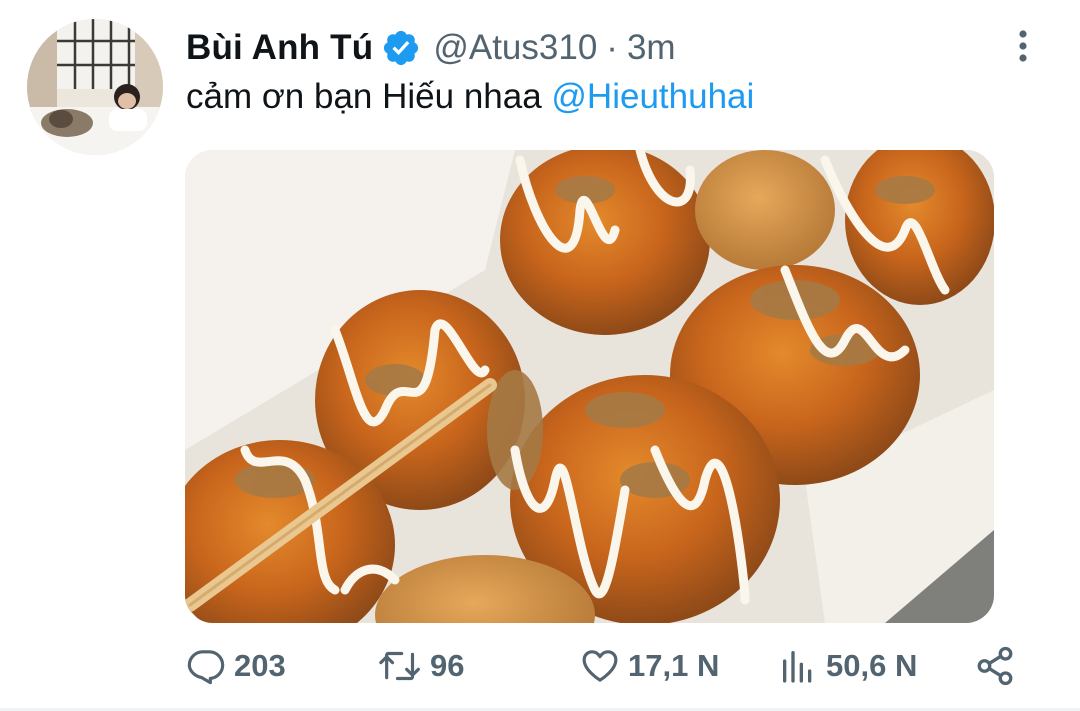 This screenshot has height=711, width=1080. I want to click on tweet-actions: 203 96 17,1 N 50,6 N, so click(540, 666).